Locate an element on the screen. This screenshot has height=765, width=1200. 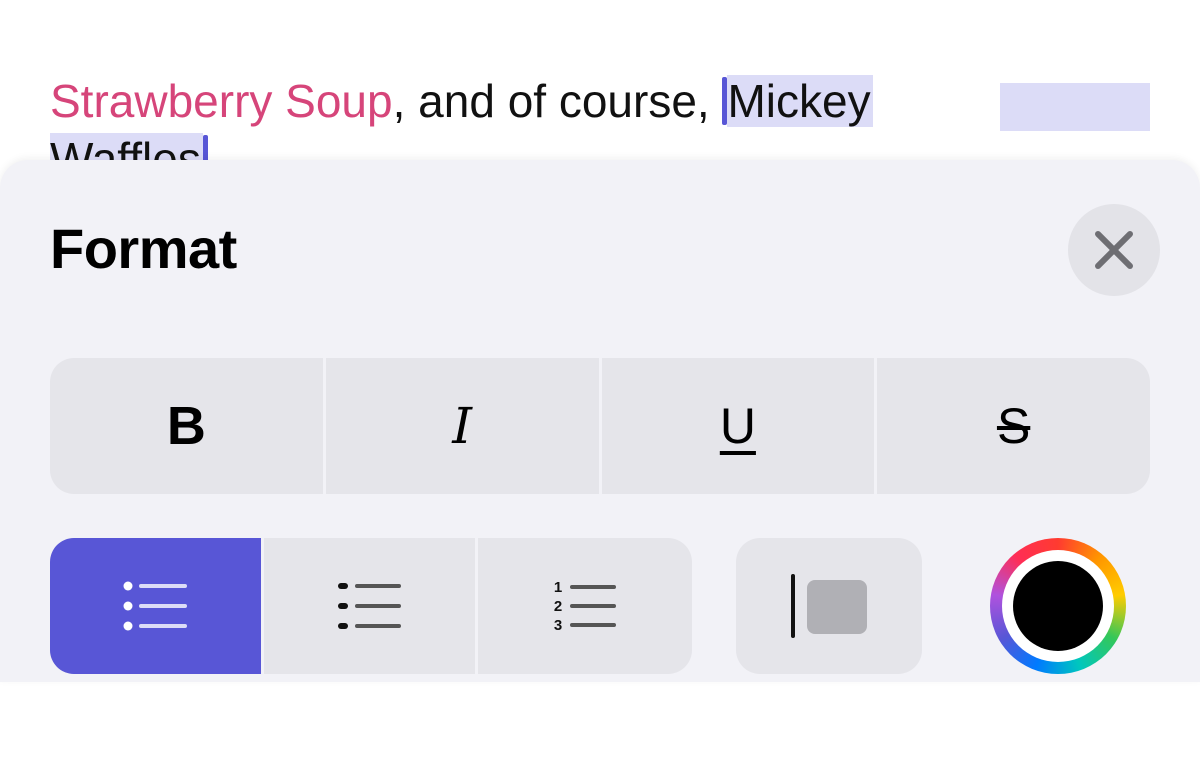
list-number-3: 3 is located at coordinates (558, 625).